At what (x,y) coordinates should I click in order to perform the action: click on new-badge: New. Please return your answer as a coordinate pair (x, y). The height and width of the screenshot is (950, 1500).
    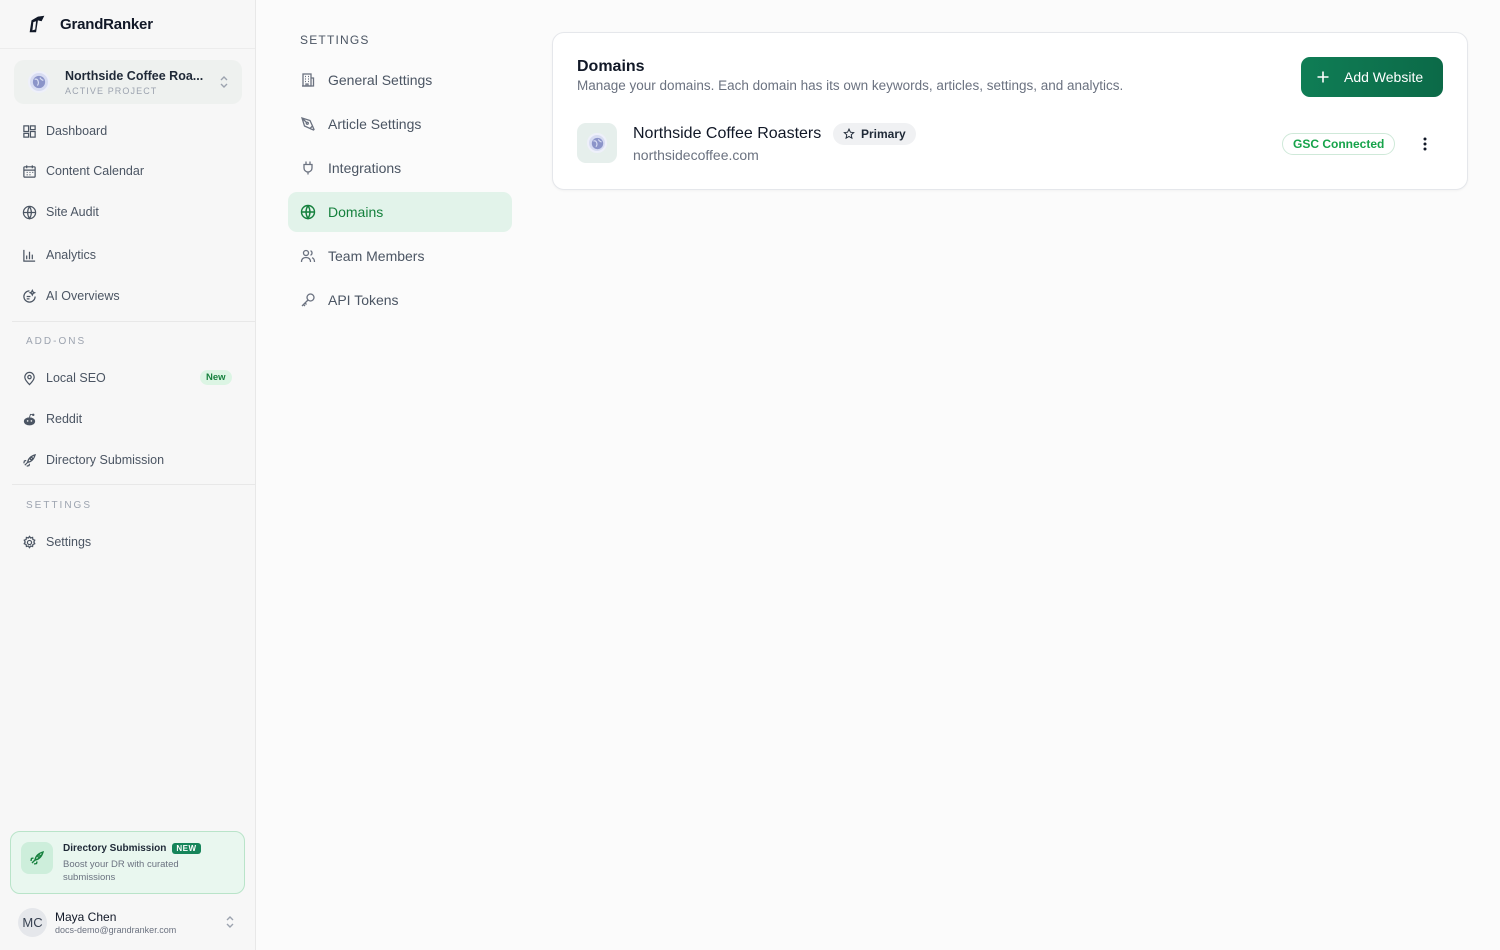
    Looking at the image, I should click on (216, 377).